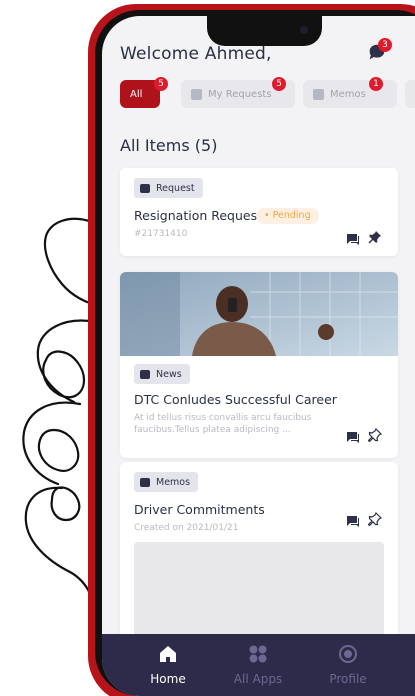  I want to click on news-icon, so click(145, 374).